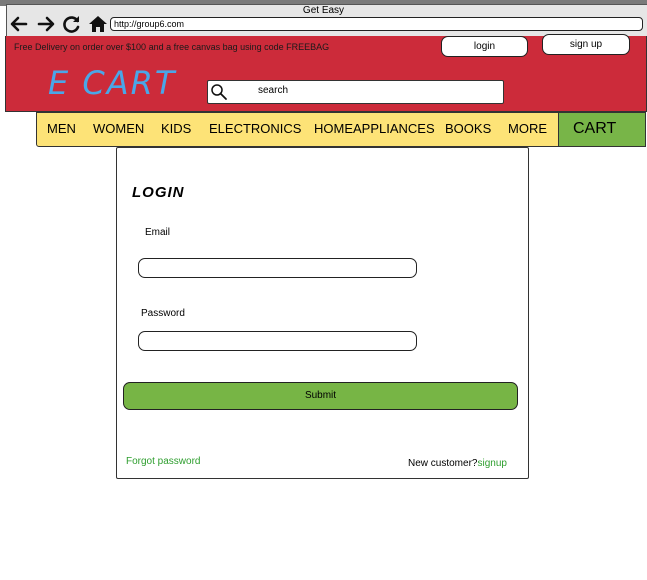  What do you see at coordinates (277, 341) in the screenshot?
I see `password-field` at bounding box center [277, 341].